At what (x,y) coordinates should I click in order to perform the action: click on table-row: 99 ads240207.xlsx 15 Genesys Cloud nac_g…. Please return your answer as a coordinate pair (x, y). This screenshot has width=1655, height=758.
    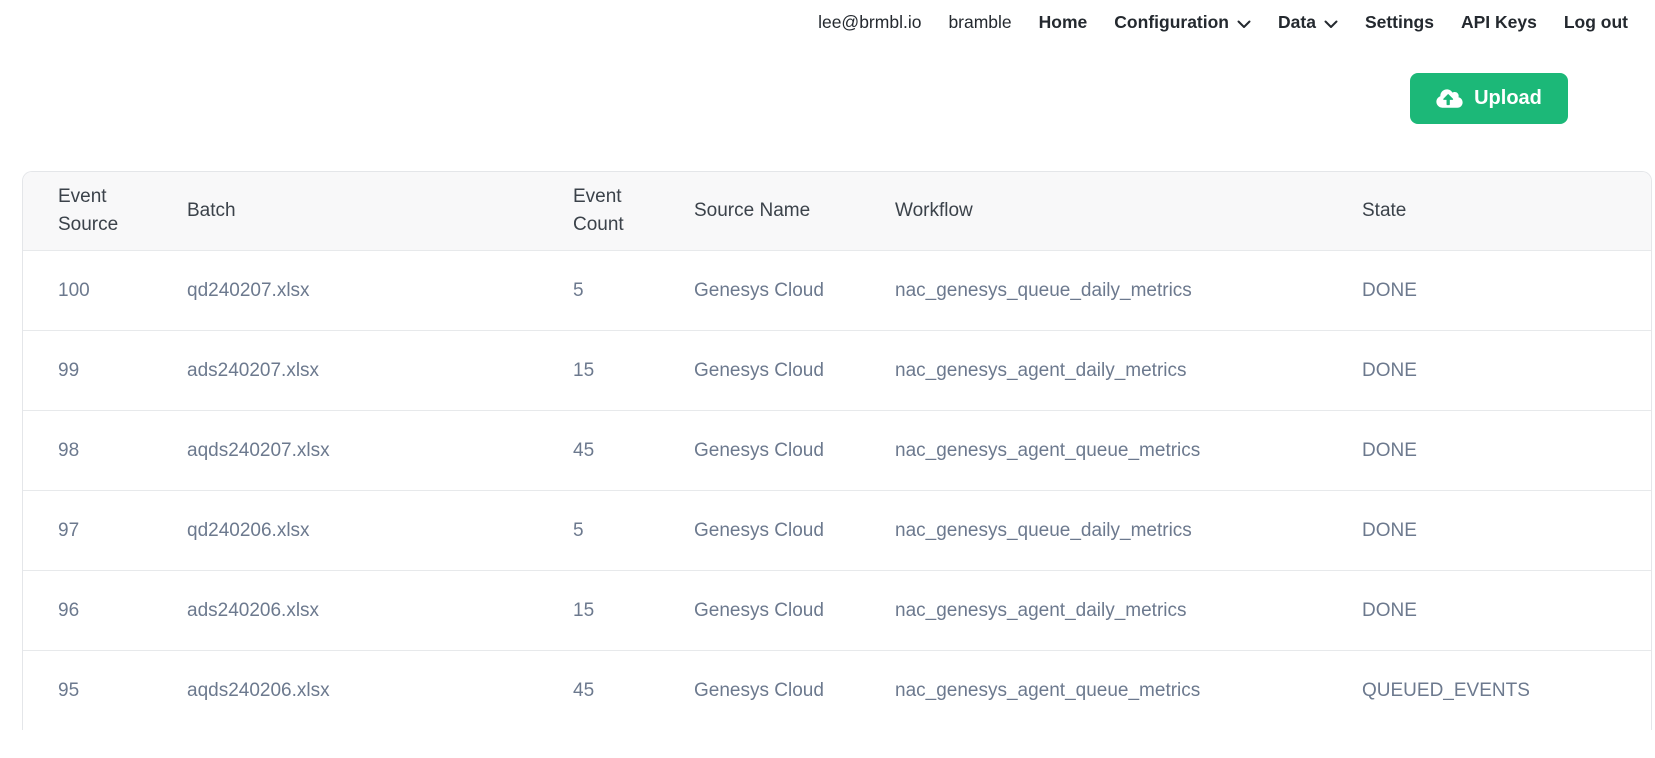
    Looking at the image, I should click on (837, 370).